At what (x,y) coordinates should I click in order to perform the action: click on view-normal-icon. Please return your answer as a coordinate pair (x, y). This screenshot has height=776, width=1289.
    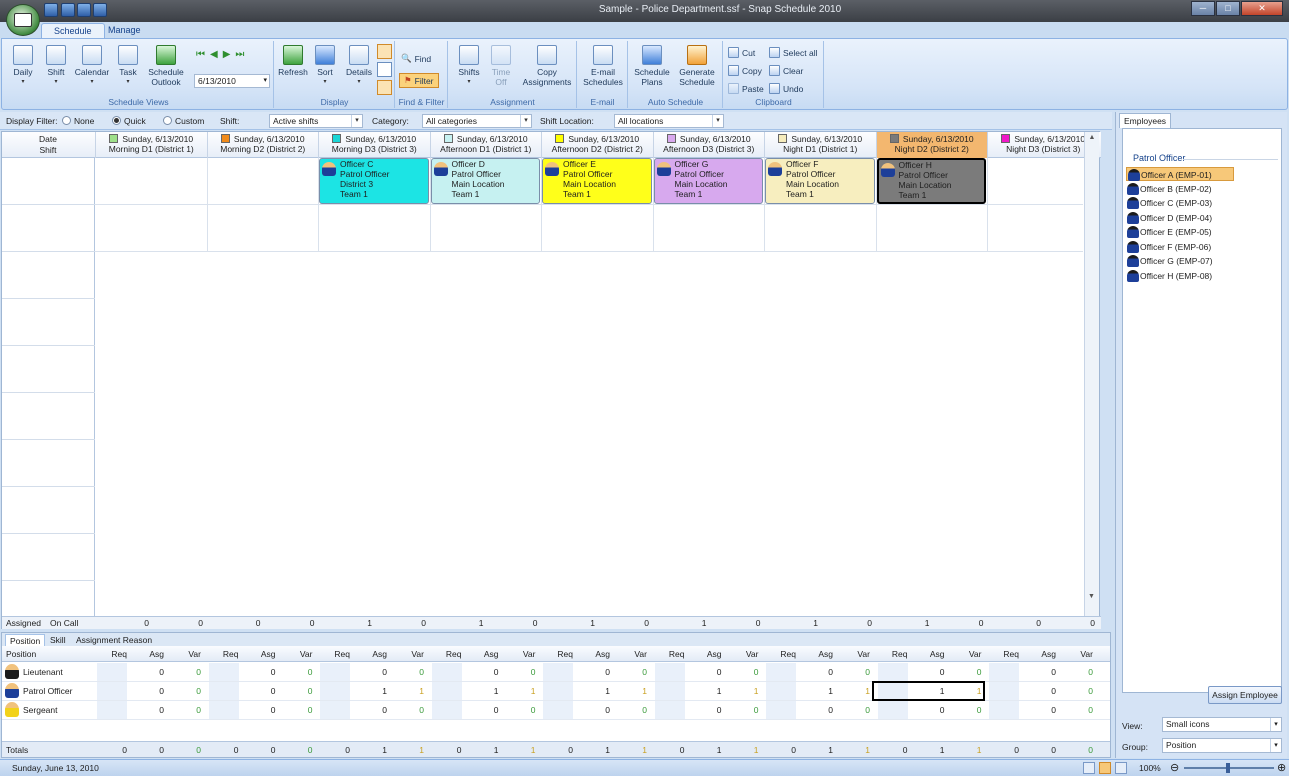
    Looking at the image, I should click on (1089, 768).